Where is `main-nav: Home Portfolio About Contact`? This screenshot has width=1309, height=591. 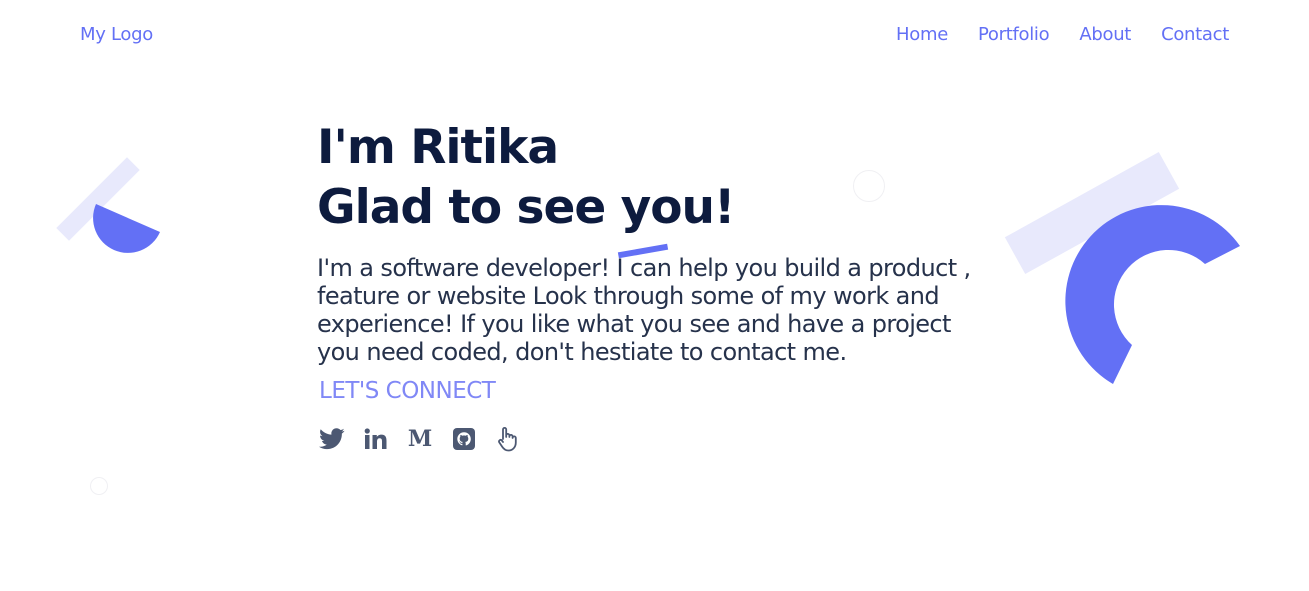 main-nav: Home Portfolio About Contact is located at coordinates (1062, 34).